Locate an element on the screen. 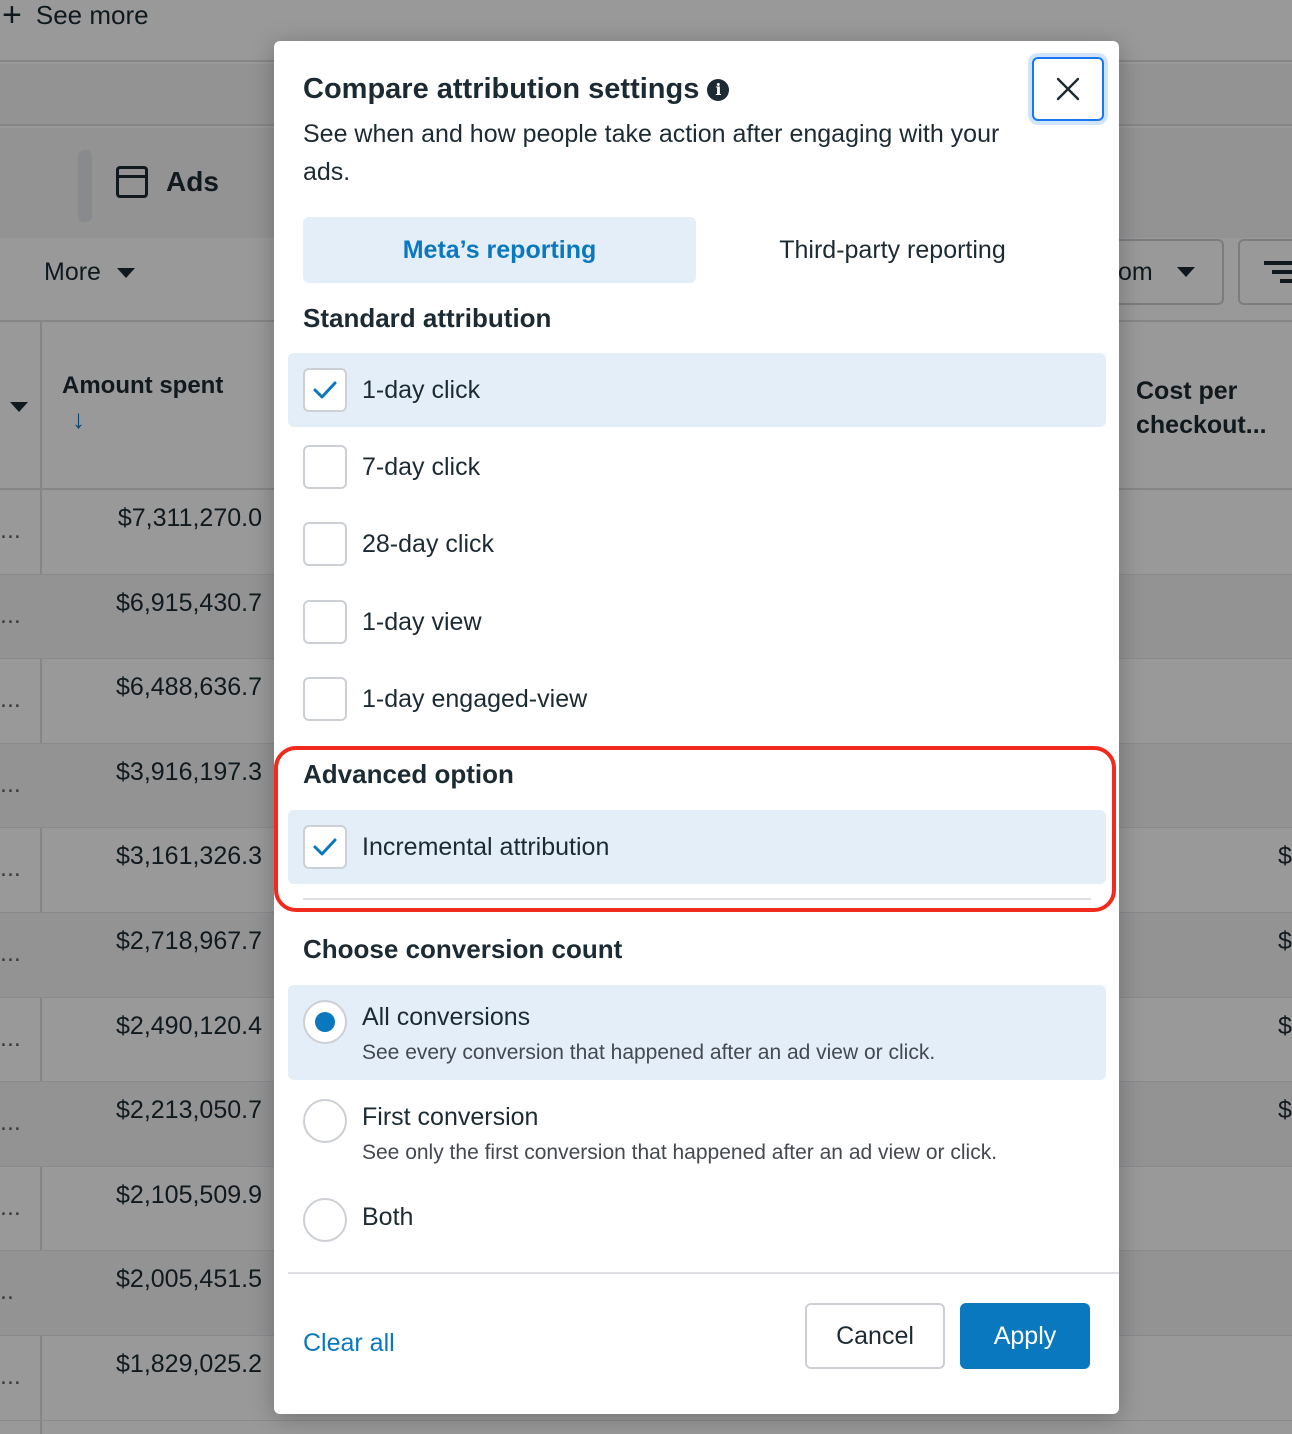 The width and height of the screenshot is (1292, 1434). option-incremental-attribution: Incremental attribution is located at coordinates (697, 847).